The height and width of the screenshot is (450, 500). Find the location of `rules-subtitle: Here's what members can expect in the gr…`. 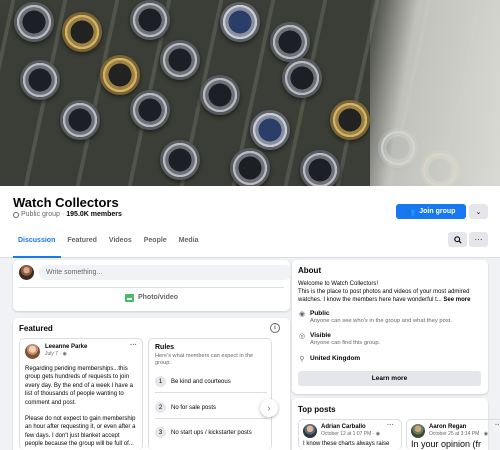

rules-subtitle: Here's what members can expect in the gr… is located at coordinates (204, 359).